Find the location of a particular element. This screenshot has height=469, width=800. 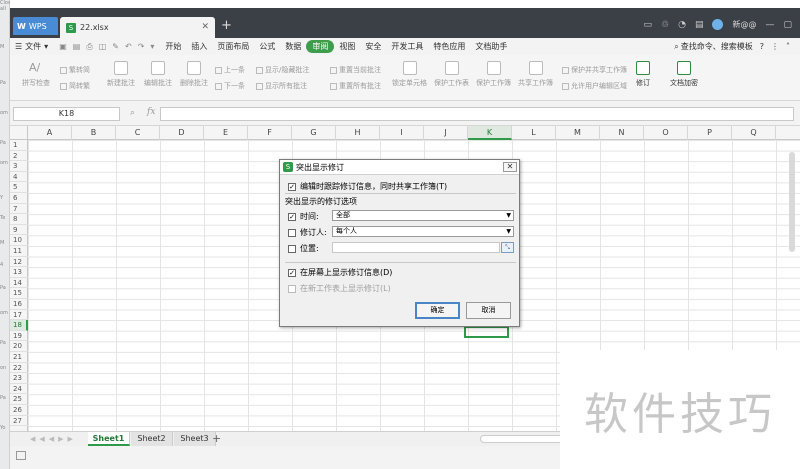

export-pdf-icon: ▤ is located at coordinates (77, 47).